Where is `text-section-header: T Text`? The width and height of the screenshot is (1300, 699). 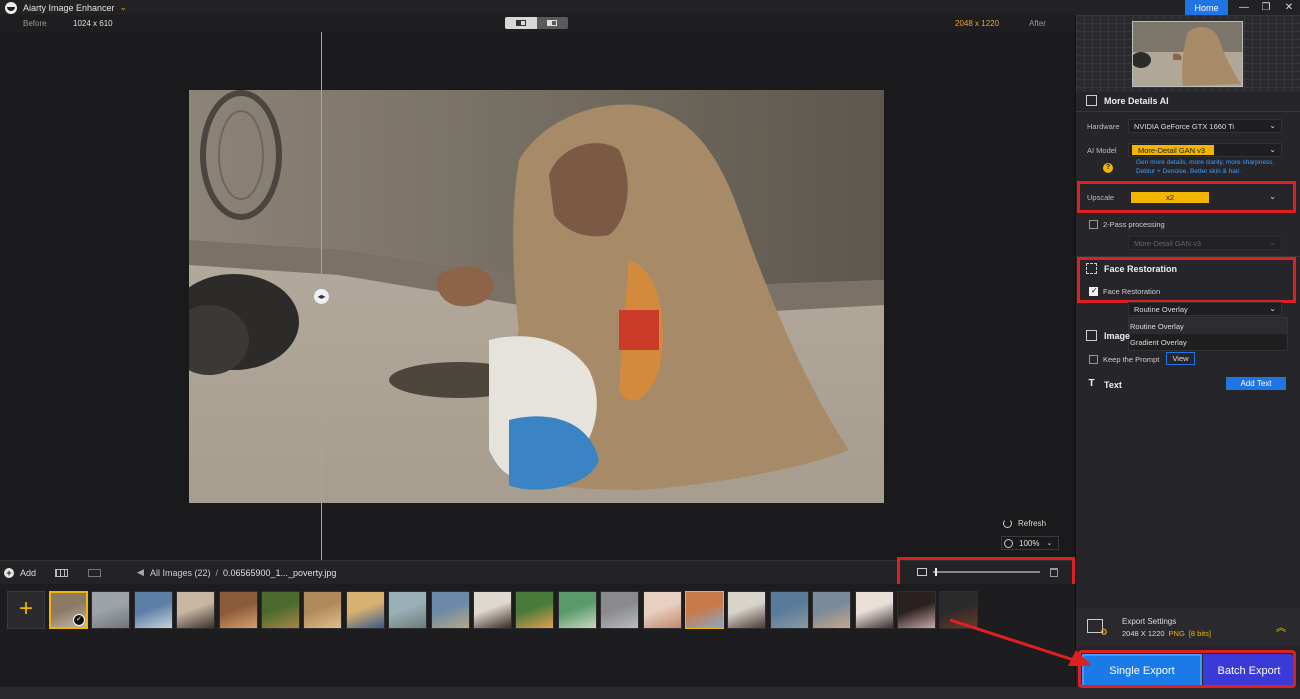 text-section-header: T Text is located at coordinates (1104, 384).